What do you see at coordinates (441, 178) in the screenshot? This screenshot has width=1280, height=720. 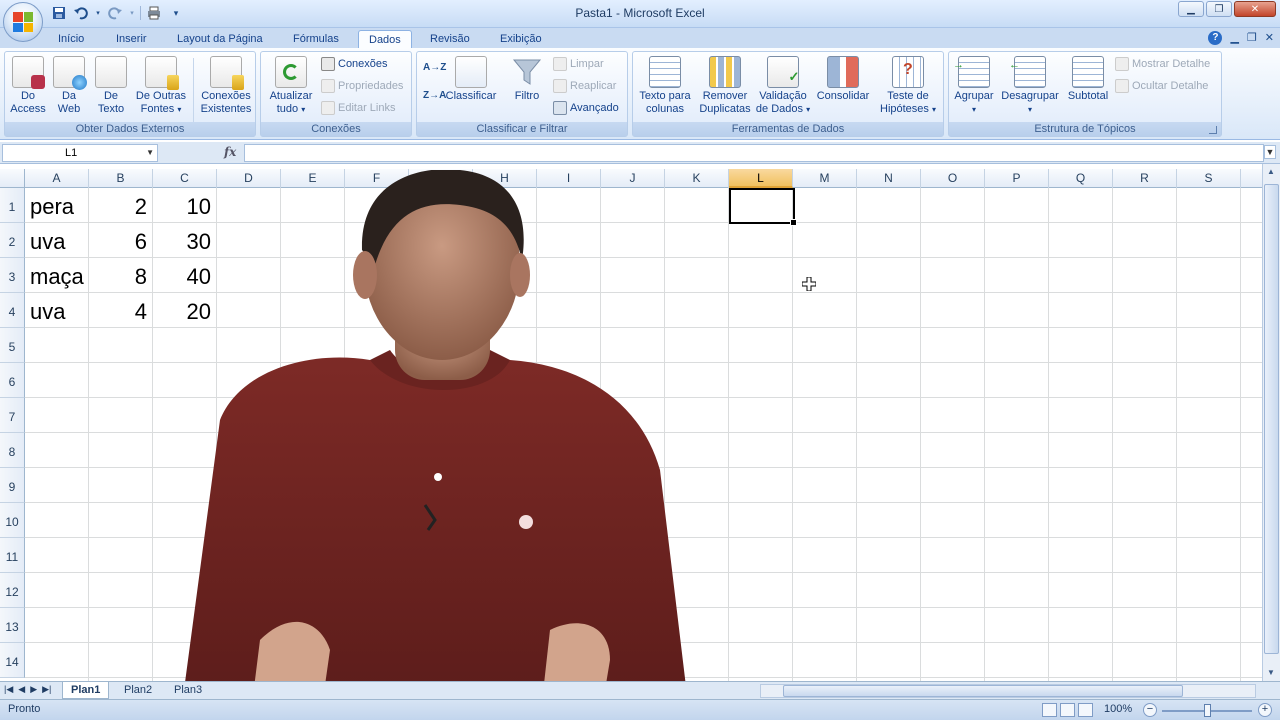 I see `column-header-g: G` at bounding box center [441, 178].